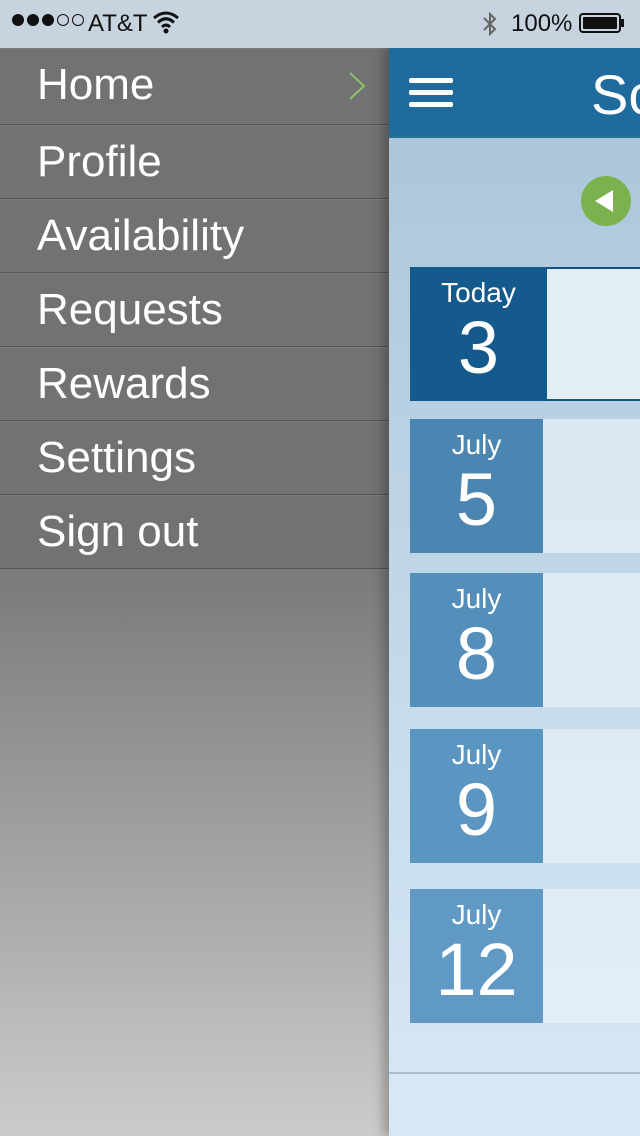 The width and height of the screenshot is (640, 1136). What do you see at coordinates (118, 531) in the screenshot?
I see `menu-item-label: Sign out` at bounding box center [118, 531].